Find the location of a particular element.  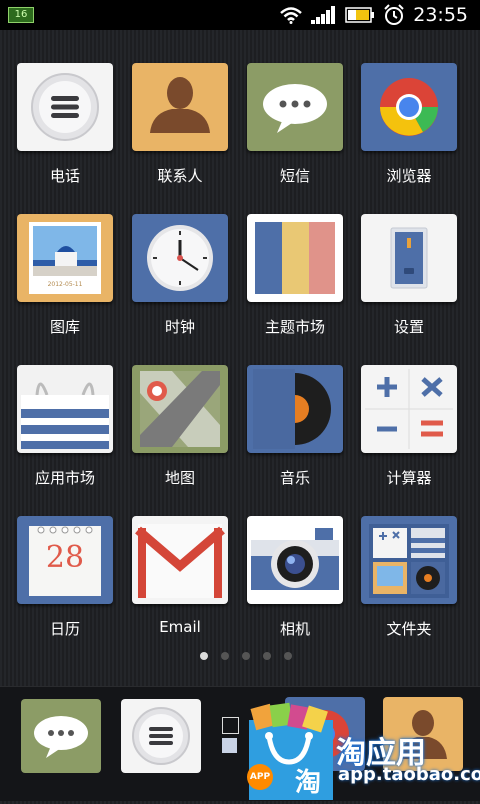

clock-time: 23:55 is located at coordinates (440, 15).